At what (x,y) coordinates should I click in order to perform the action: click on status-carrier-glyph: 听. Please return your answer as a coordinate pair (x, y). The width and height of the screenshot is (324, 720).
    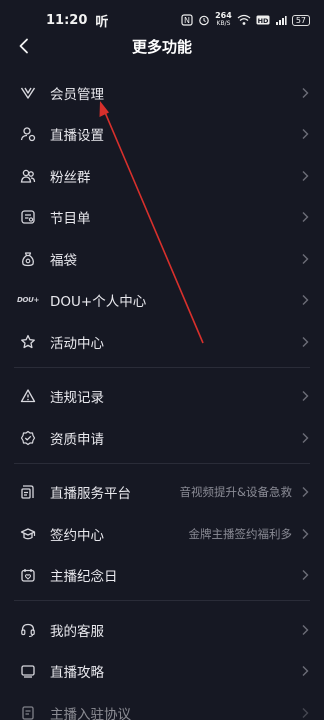
    Looking at the image, I should click on (102, 22).